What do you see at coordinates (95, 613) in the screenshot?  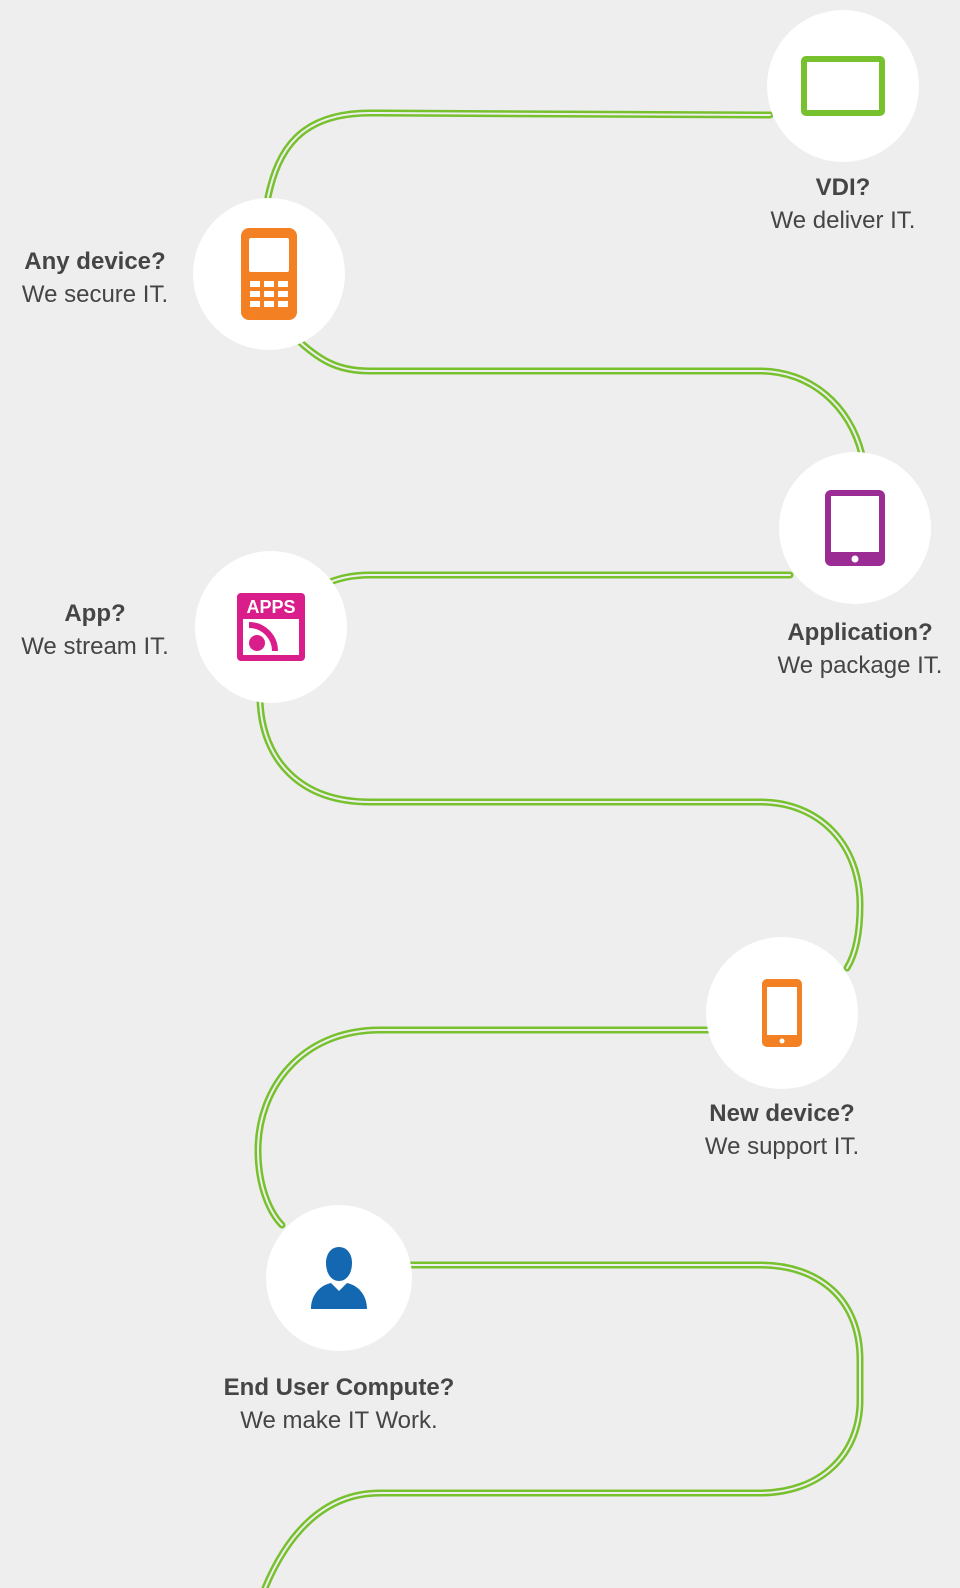 I see `app-title: App?` at bounding box center [95, 613].